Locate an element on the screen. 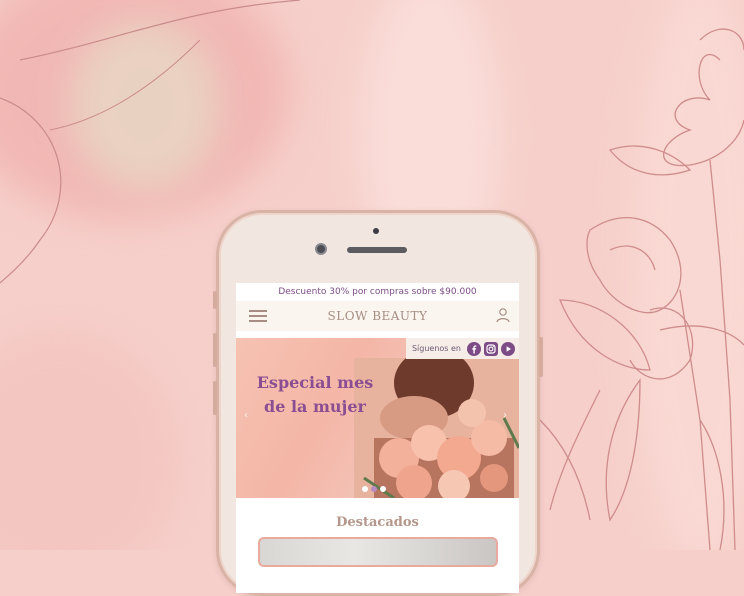  phone-volume-down is located at coordinates (215, 398).